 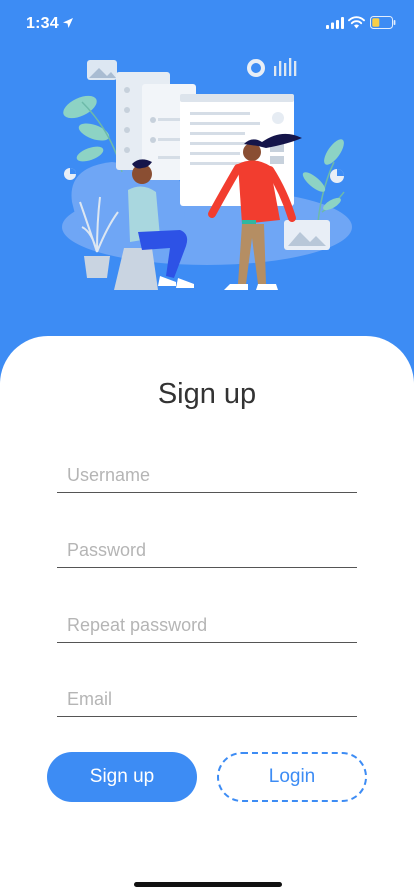 I want to click on password-field-wrapper, so click(x=207, y=542).